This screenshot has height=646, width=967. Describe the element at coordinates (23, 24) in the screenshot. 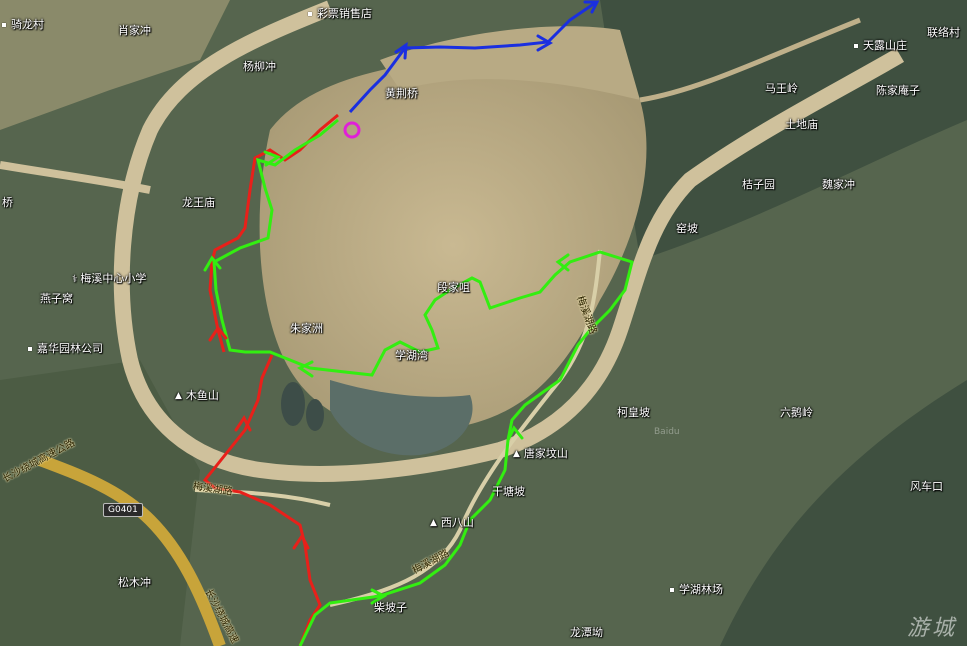

I see `label-qilongcun: 骑龙村` at that location.